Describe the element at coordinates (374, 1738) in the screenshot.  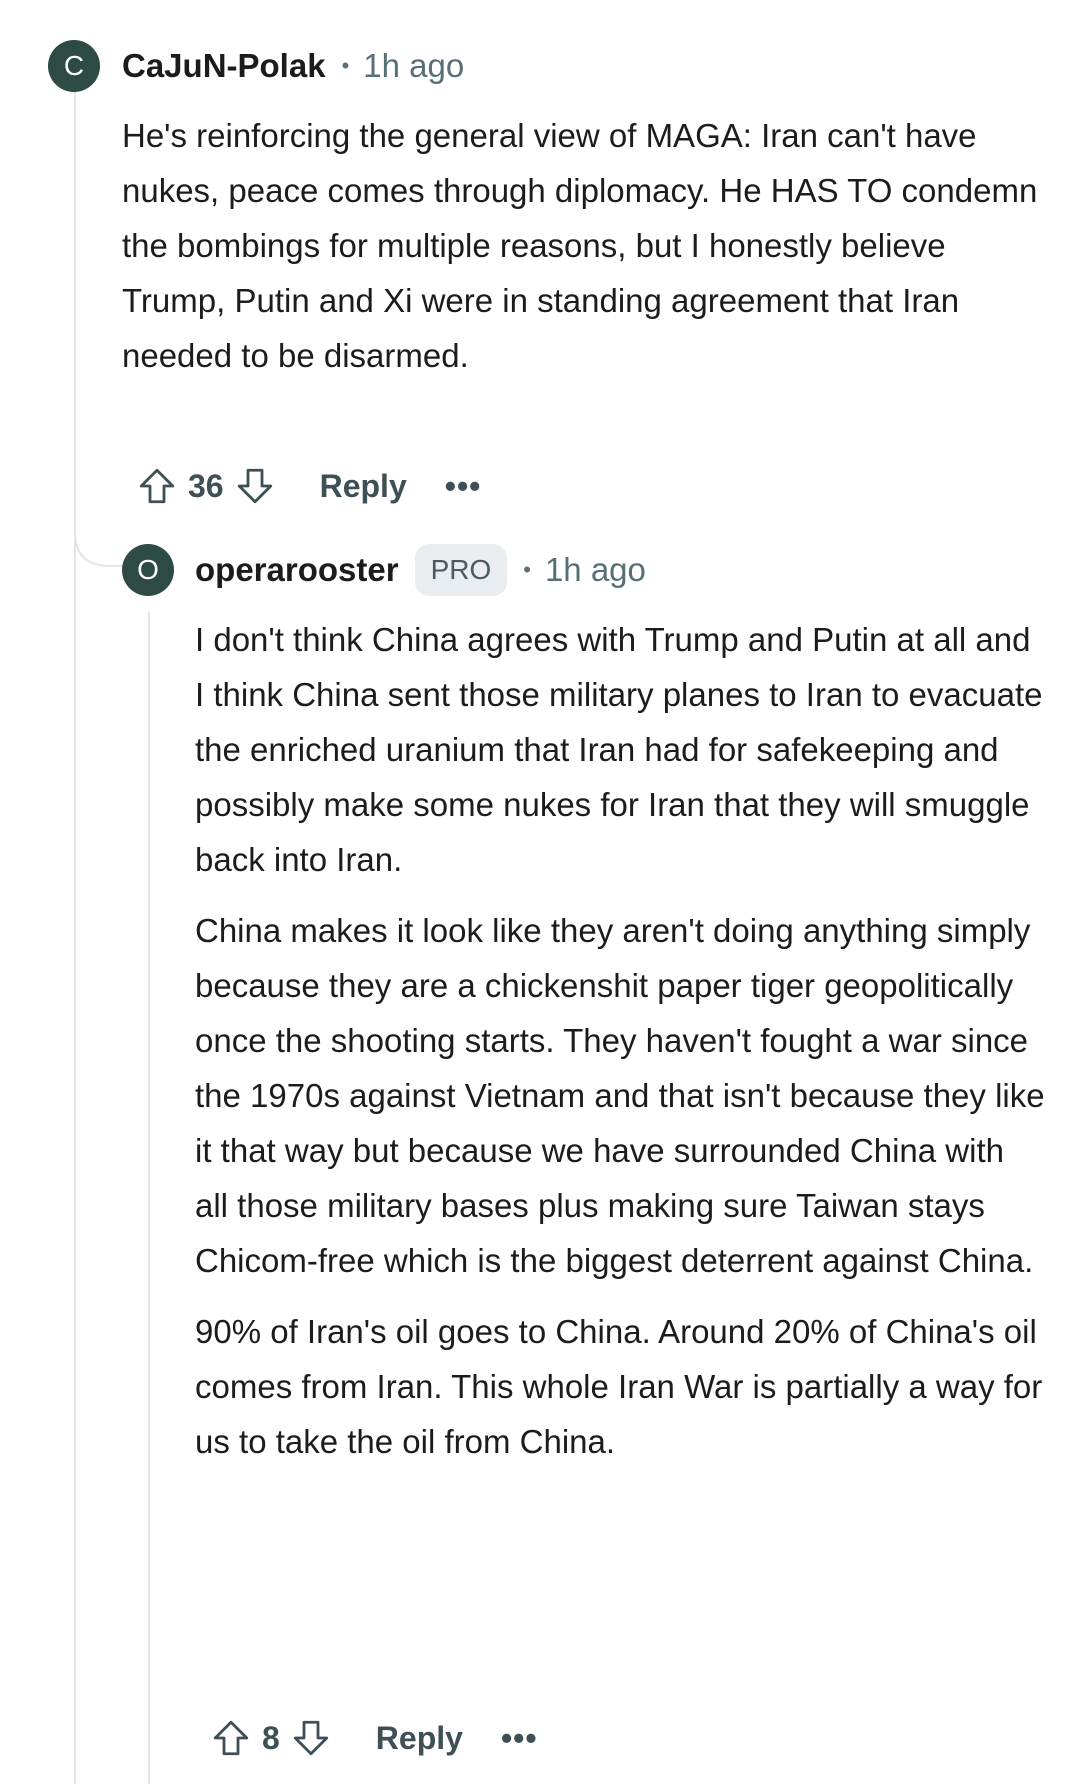
I see `comment-actions: 8 Reply •••` at that location.